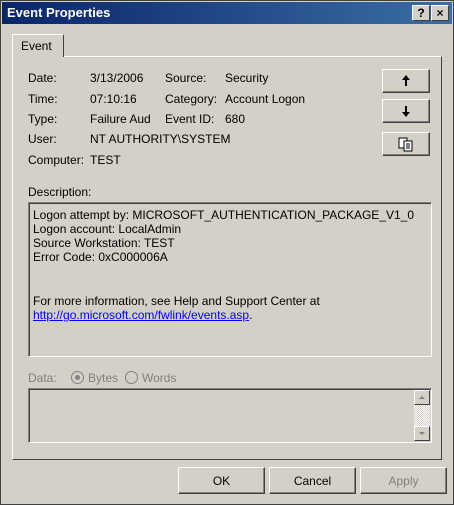 The width and height of the screenshot is (454, 505). What do you see at coordinates (117, 78) in the screenshot?
I see `date-value: 3/13/2006` at bounding box center [117, 78].